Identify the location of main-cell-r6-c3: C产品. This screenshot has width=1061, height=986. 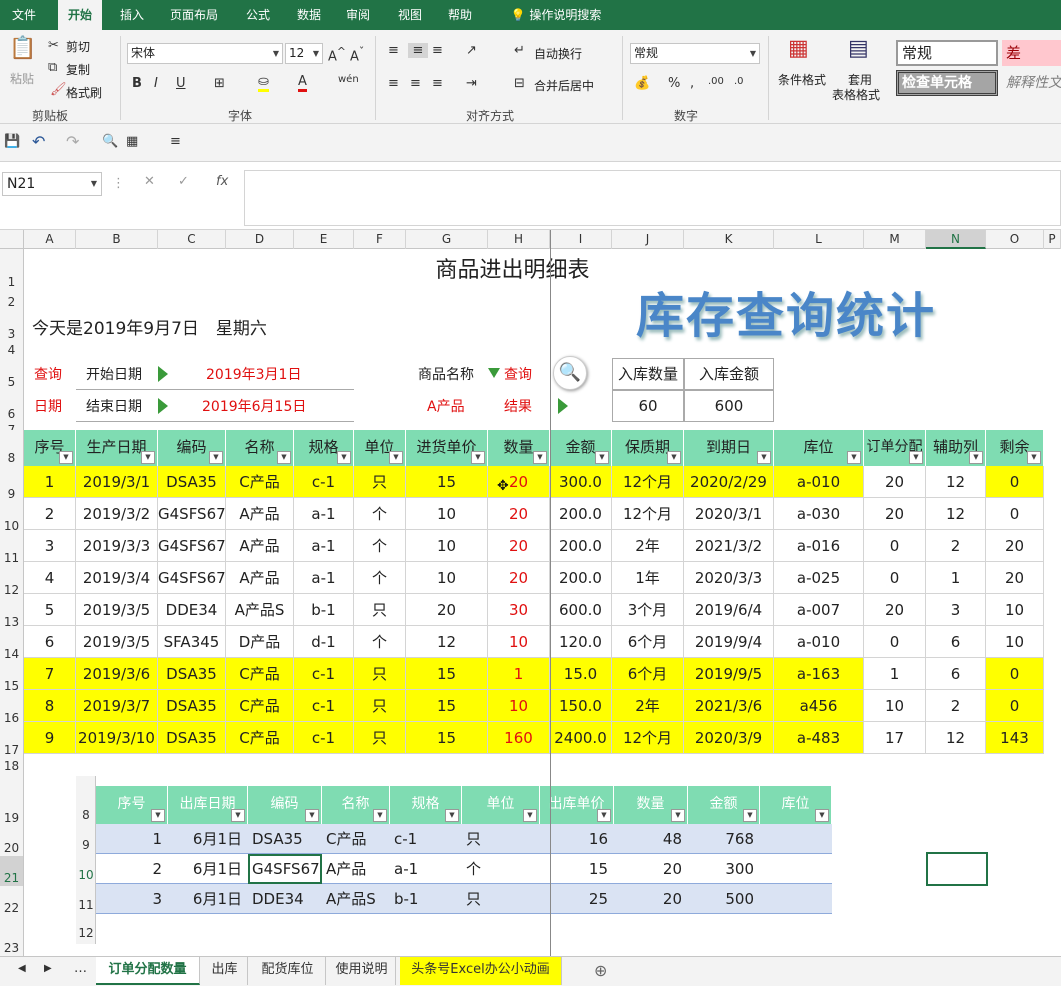
(260, 674).